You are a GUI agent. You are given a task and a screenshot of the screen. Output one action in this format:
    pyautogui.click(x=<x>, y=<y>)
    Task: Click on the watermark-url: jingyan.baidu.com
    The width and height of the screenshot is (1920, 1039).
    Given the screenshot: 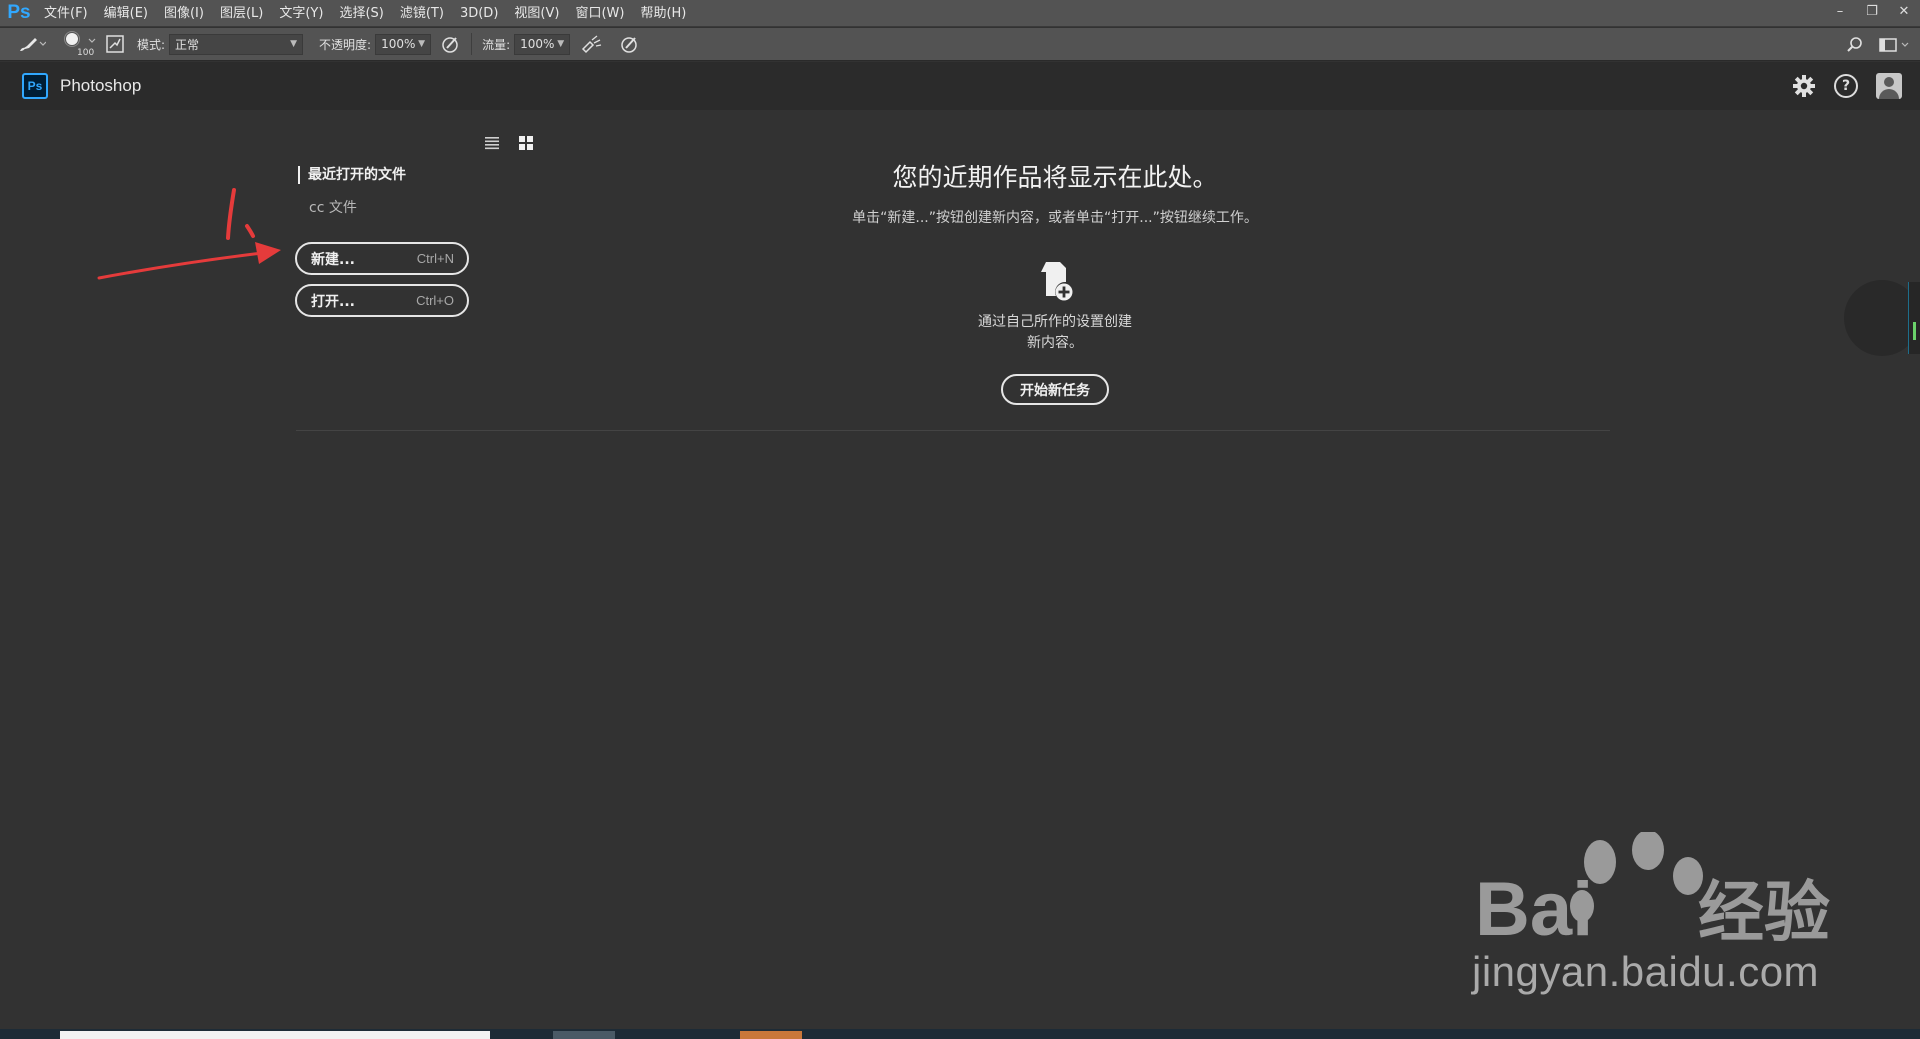 What is the action you would take?
    pyautogui.click(x=1646, y=971)
    